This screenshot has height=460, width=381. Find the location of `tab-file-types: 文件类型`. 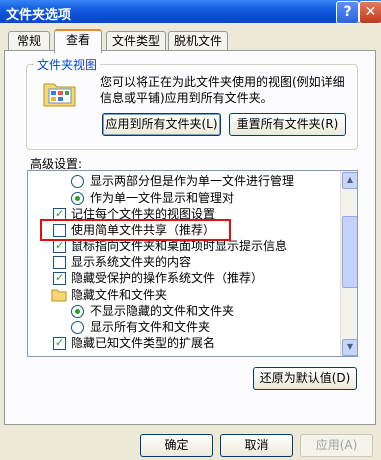

tab-file-types: 文件类型 is located at coordinates (136, 41).